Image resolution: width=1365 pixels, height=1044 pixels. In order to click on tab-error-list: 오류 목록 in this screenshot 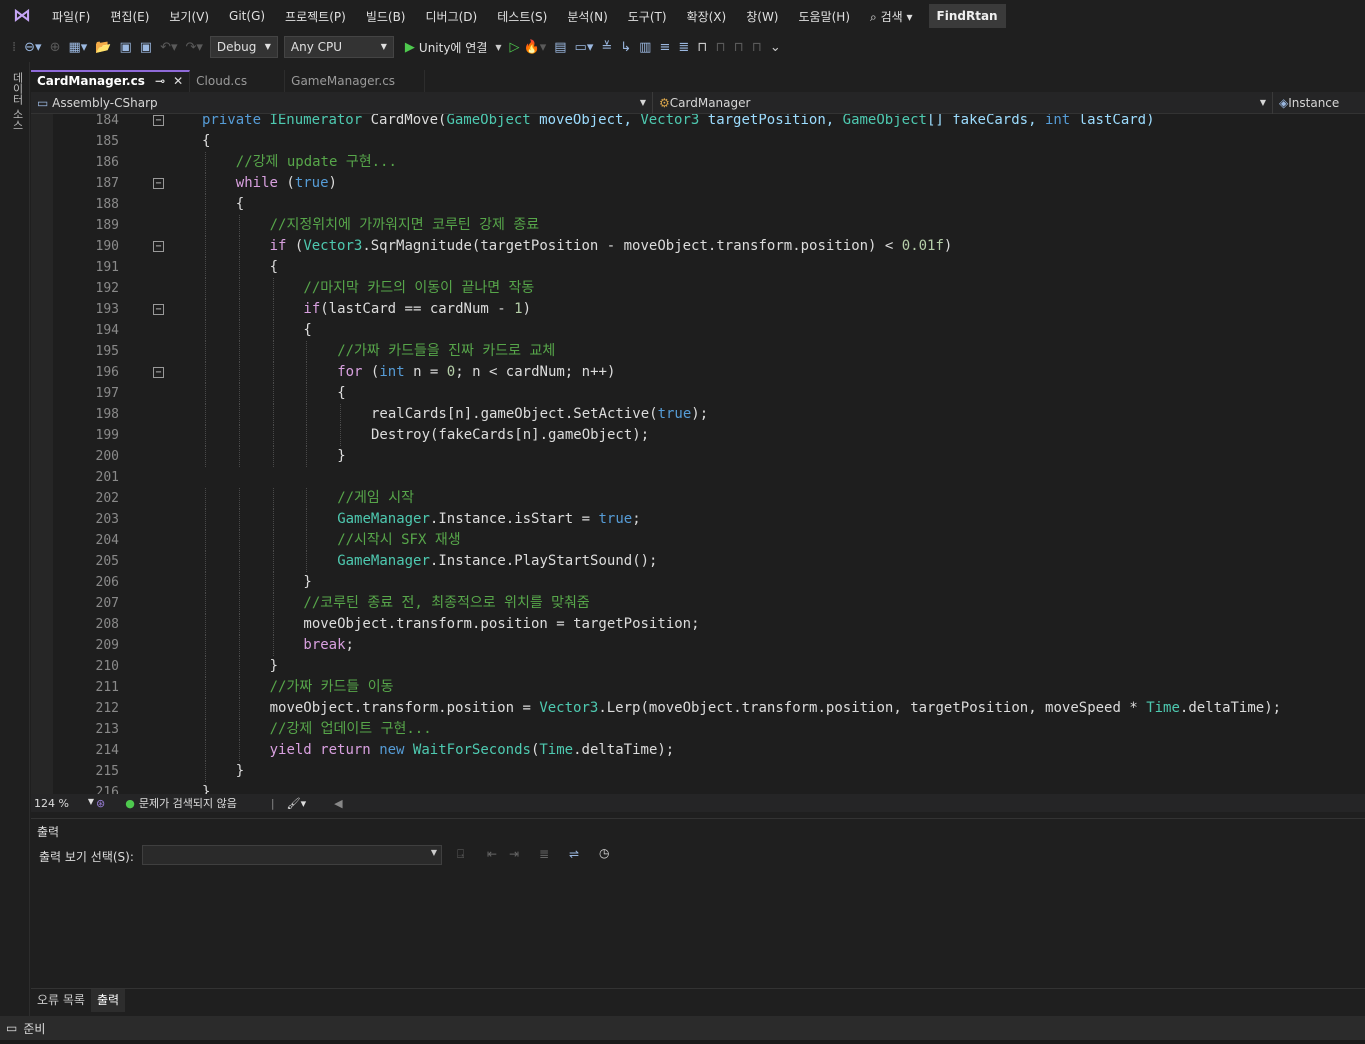, I will do `click(61, 1000)`.